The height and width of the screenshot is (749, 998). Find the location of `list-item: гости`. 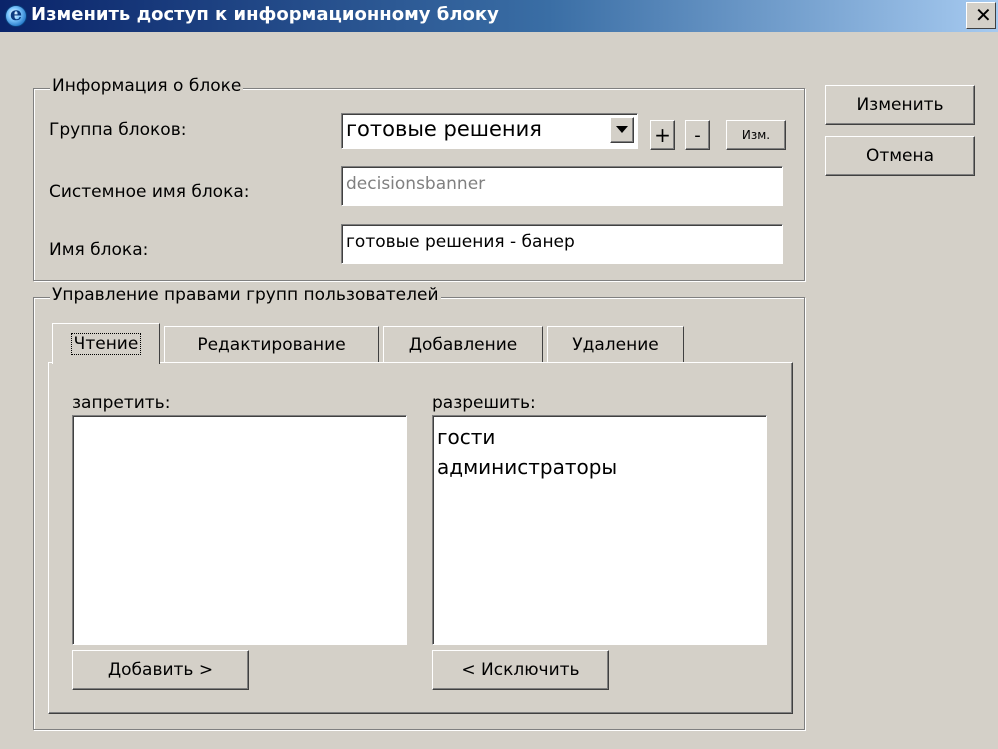

list-item: гости is located at coordinates (599, 437).